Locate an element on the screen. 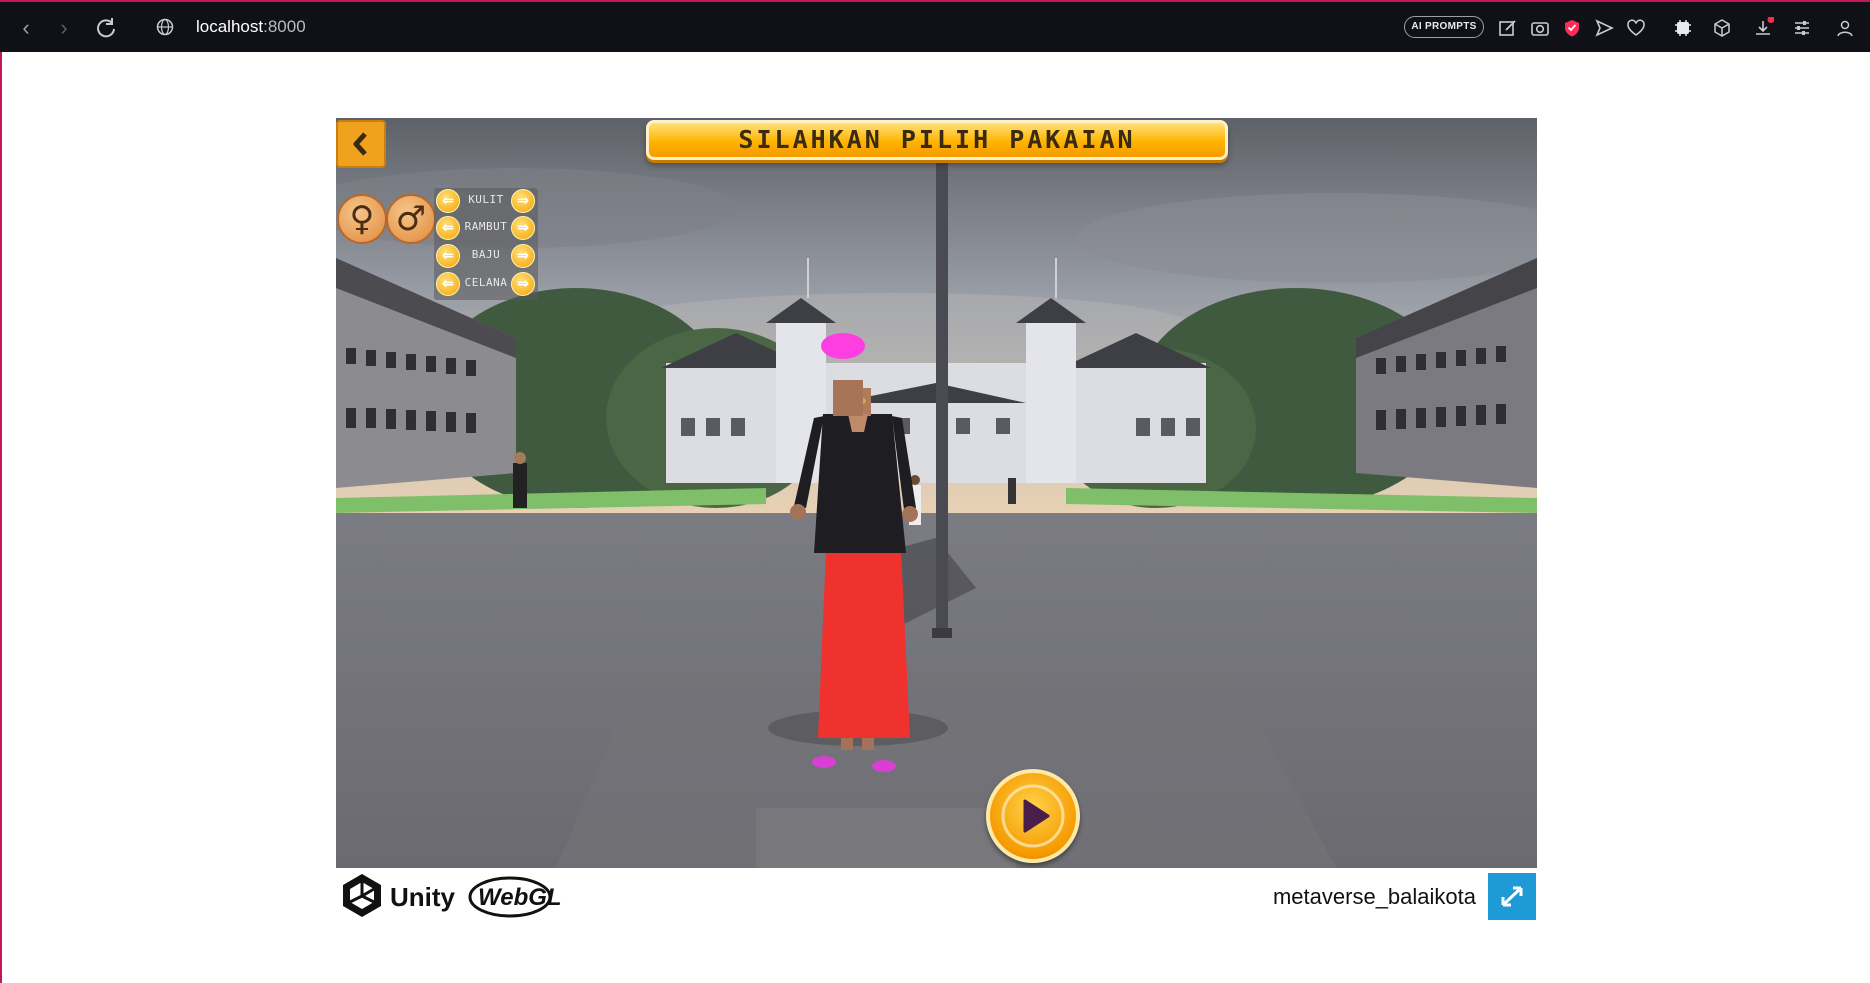  browser-toolbar: ‹ › localhost:8000 AI PROMPTS is located at coordinates (935, 26).